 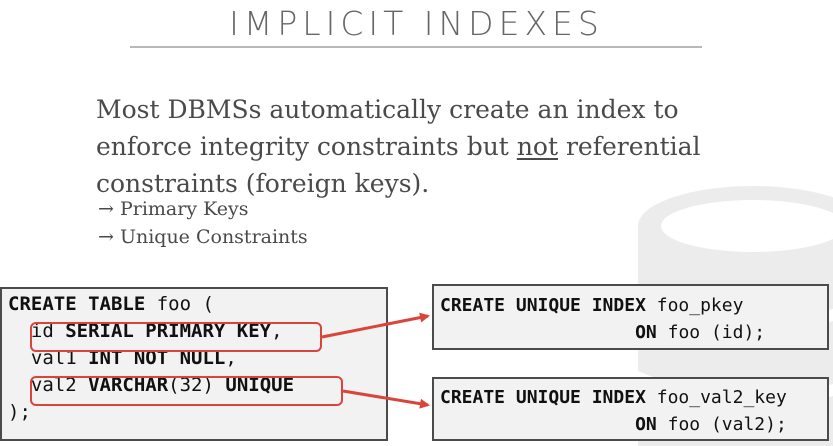 What do you see at coordinates (19, 412) in the screenshot?
I see `code-text: );` at bounding box center [19, 412].